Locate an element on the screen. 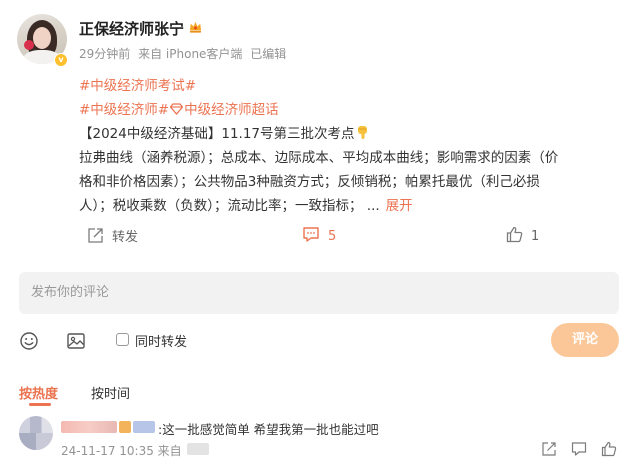  comment-input: 发布你的评论 is located at coordinates (319, 293).